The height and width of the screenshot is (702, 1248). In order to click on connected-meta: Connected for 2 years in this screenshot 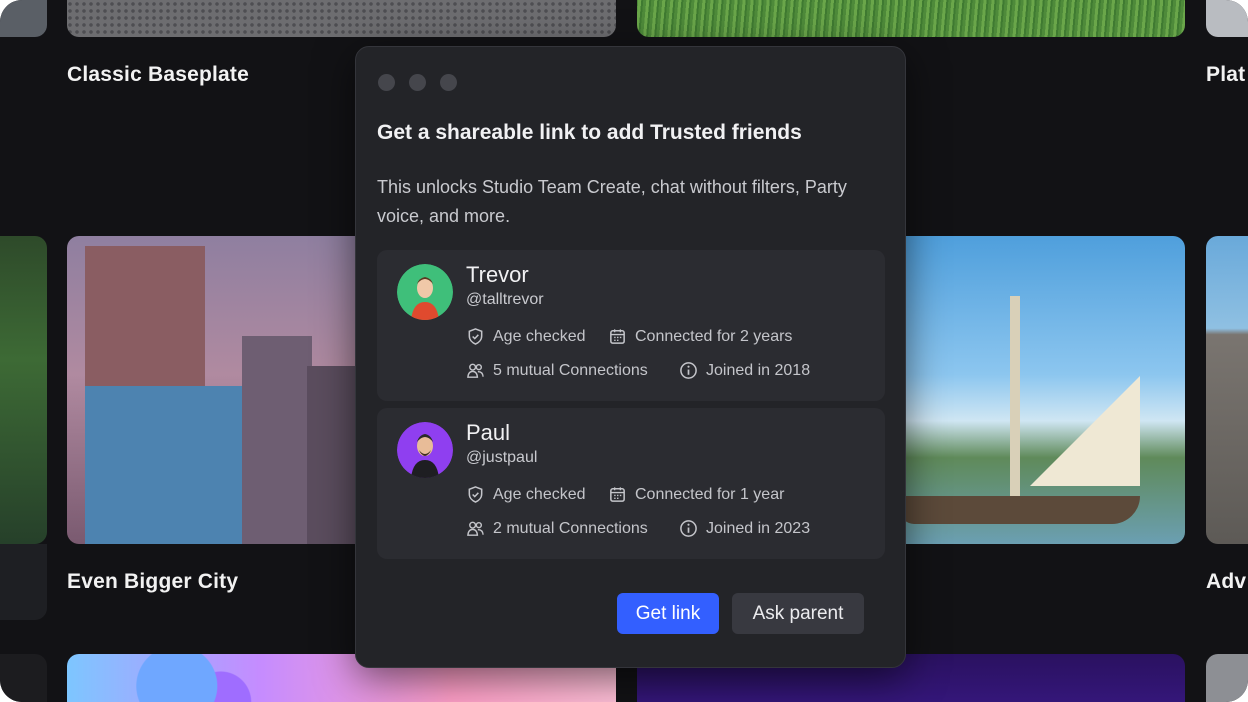, I will do `click(700, 336)`.